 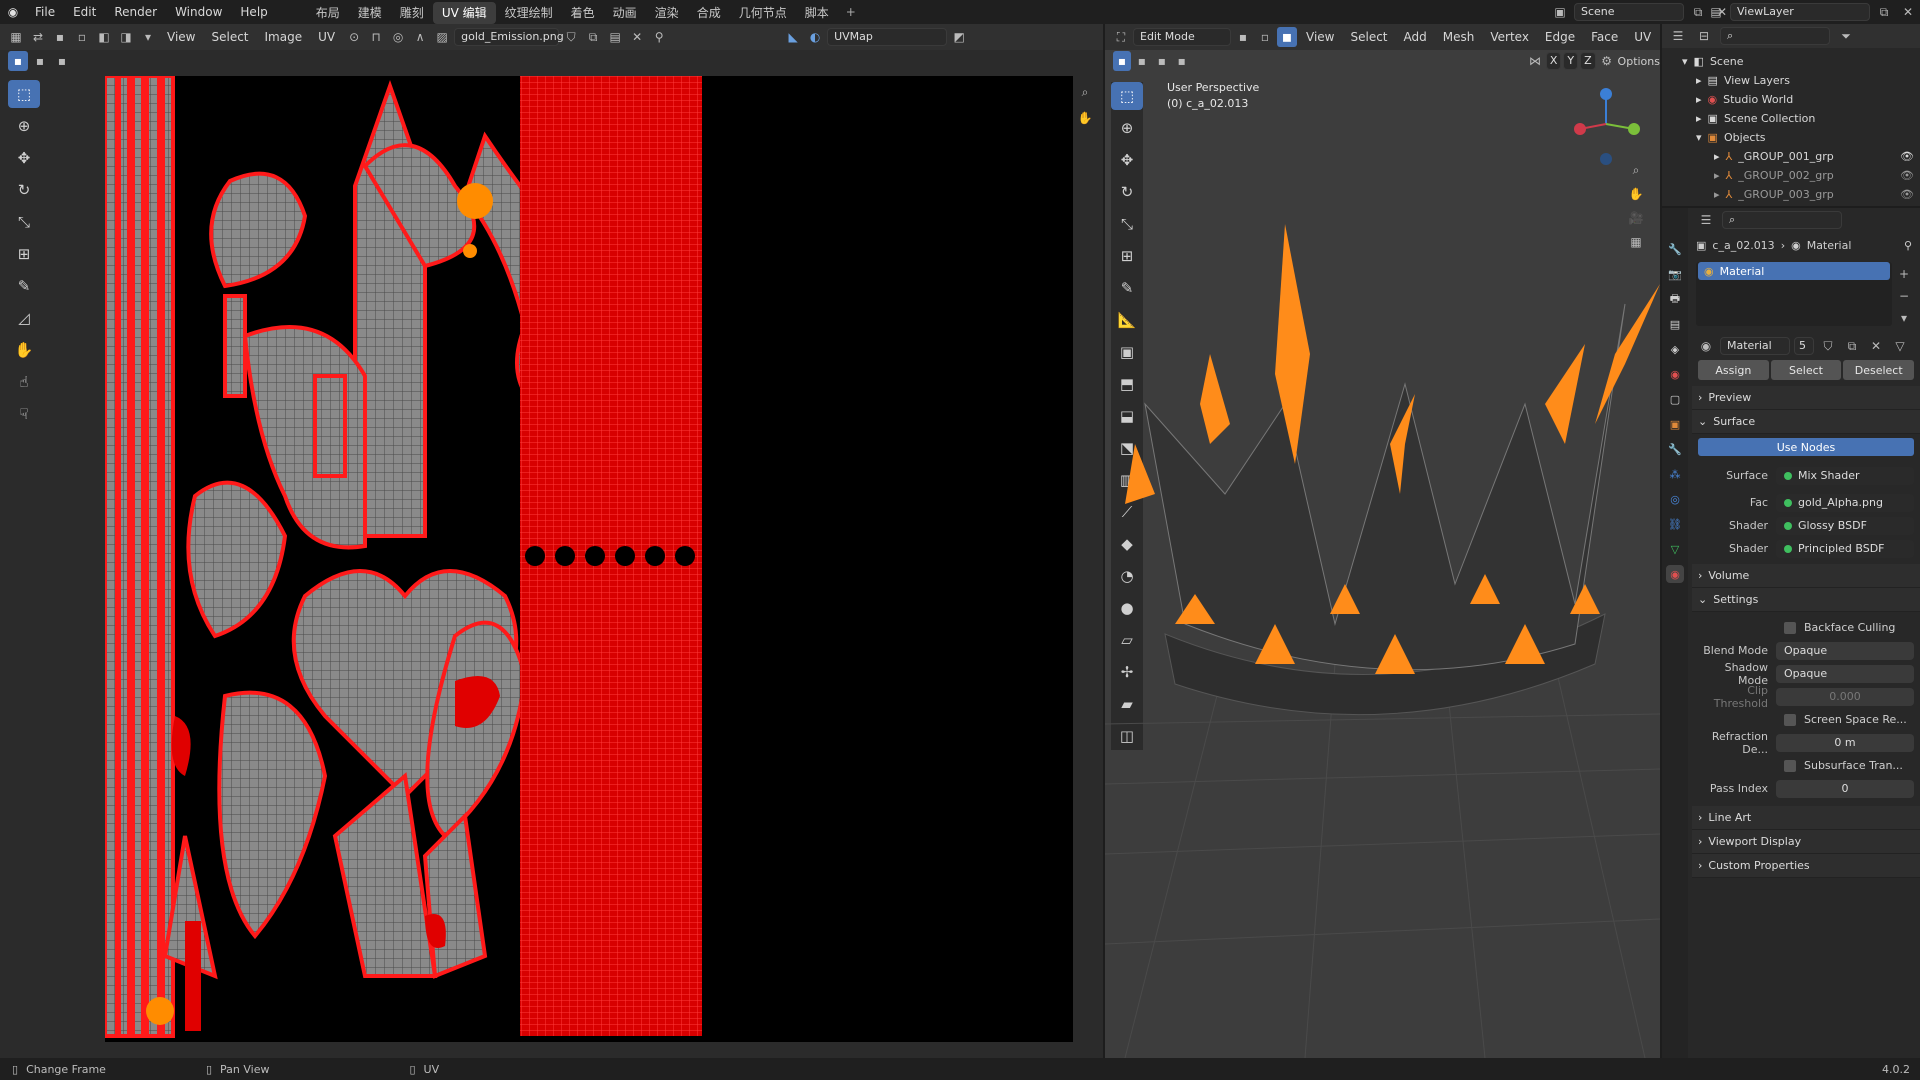 What do you see at coordinates (571, 37) in the screenshot?
I see `fake-user-icon: ⛉` at bounding box center [571, 37].